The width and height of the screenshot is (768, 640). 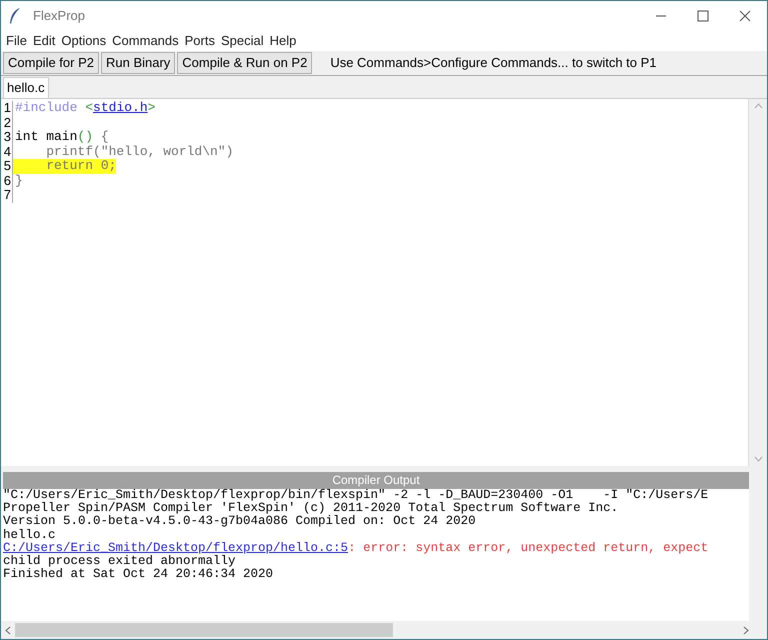 I want to click on menu-item: Options, so click(x=84, y=41).